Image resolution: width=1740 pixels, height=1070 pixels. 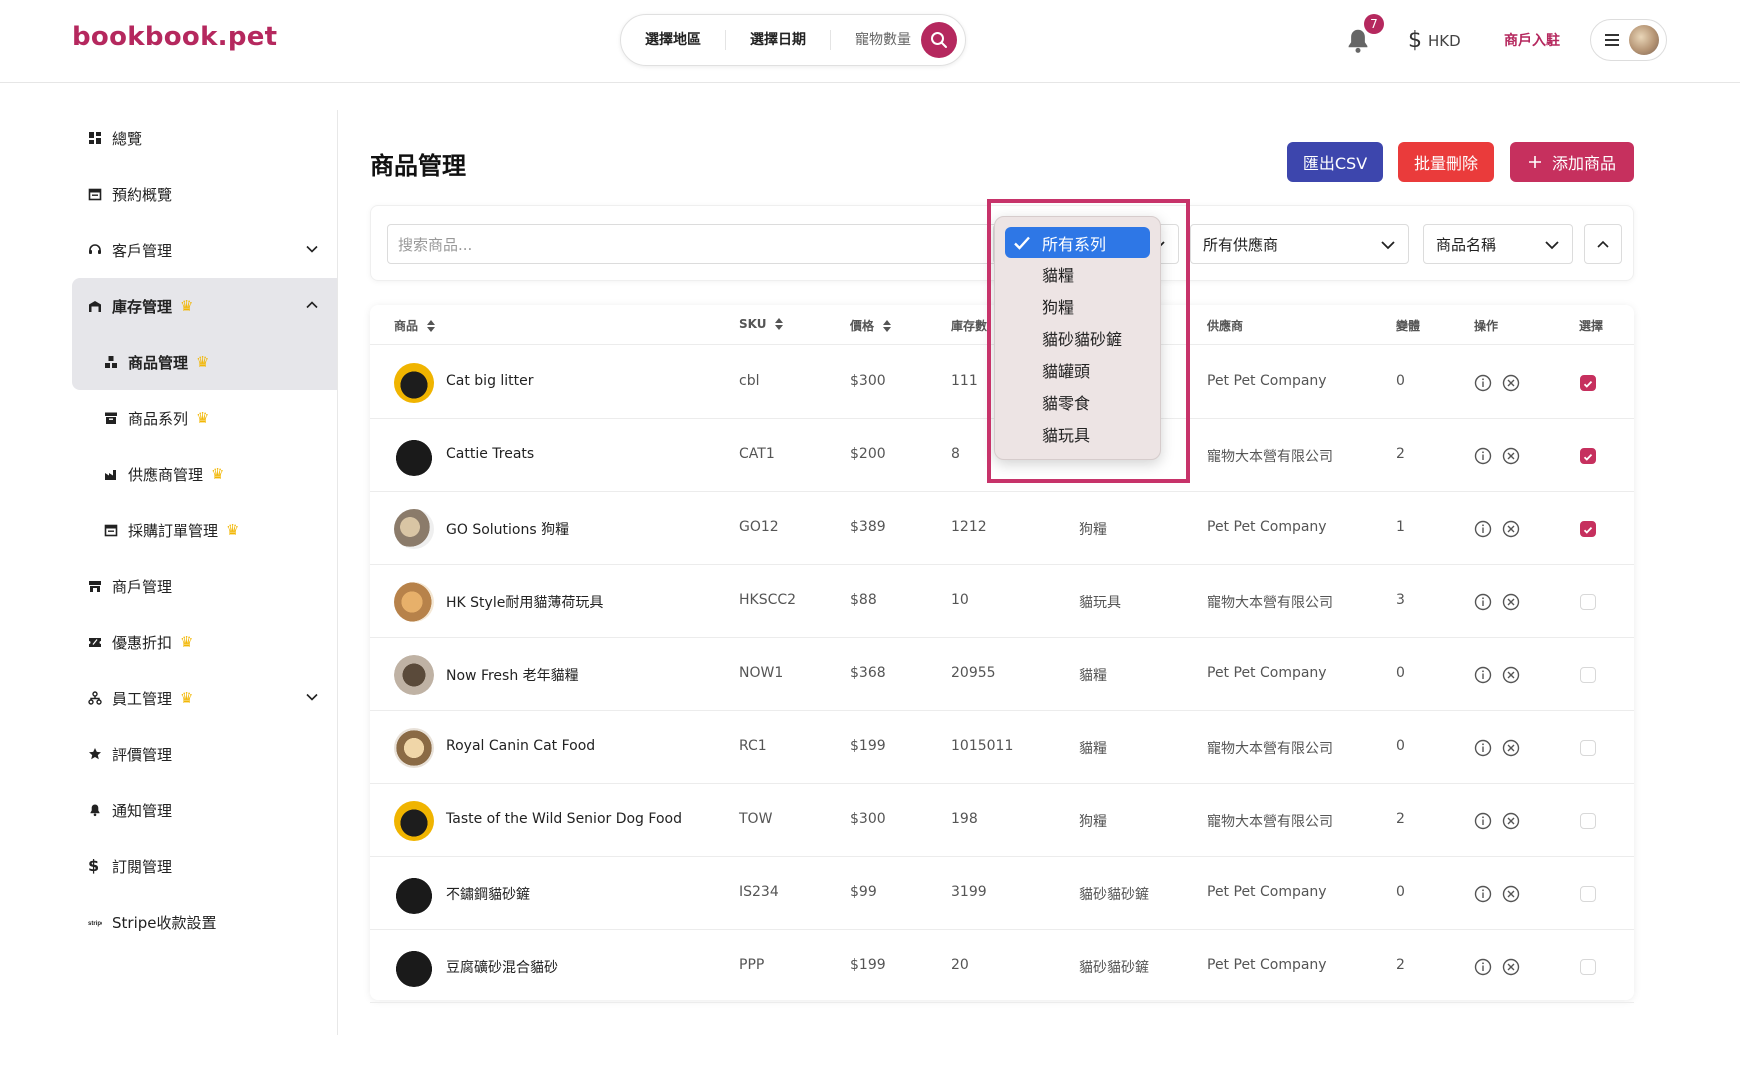 I want to click on product-series: 狗糧, so click(x=1093, y=530).